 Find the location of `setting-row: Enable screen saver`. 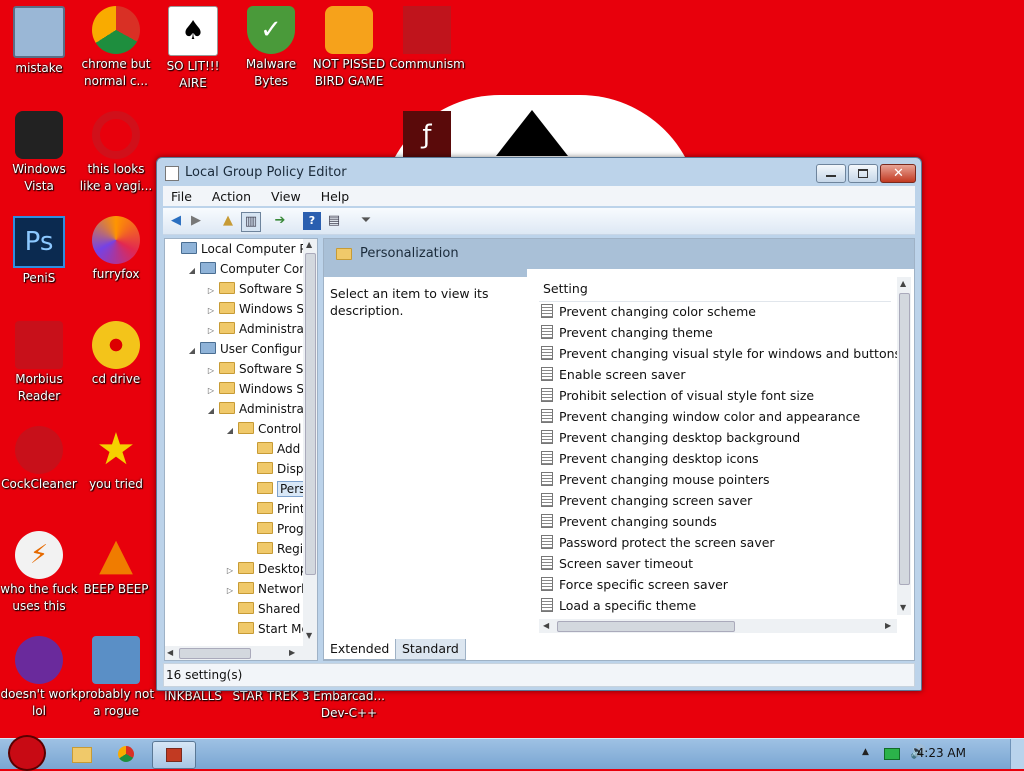

setting-row: Enable screen saver is located at coordinates (612, 374).